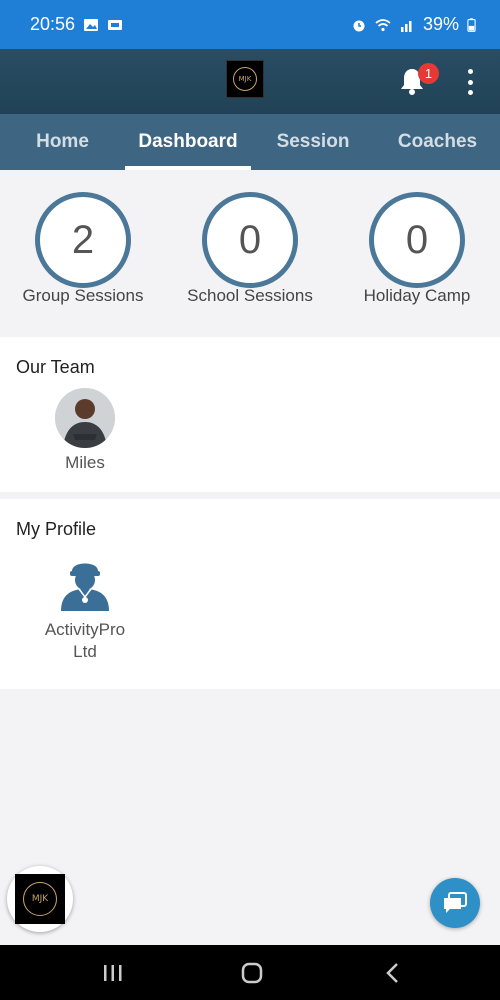 This screenshot has height=1000, width=500. What do you see at coordinates (359, 25) in the screenshot?
I see `alarm-icon` at bounding box center [359, 25].